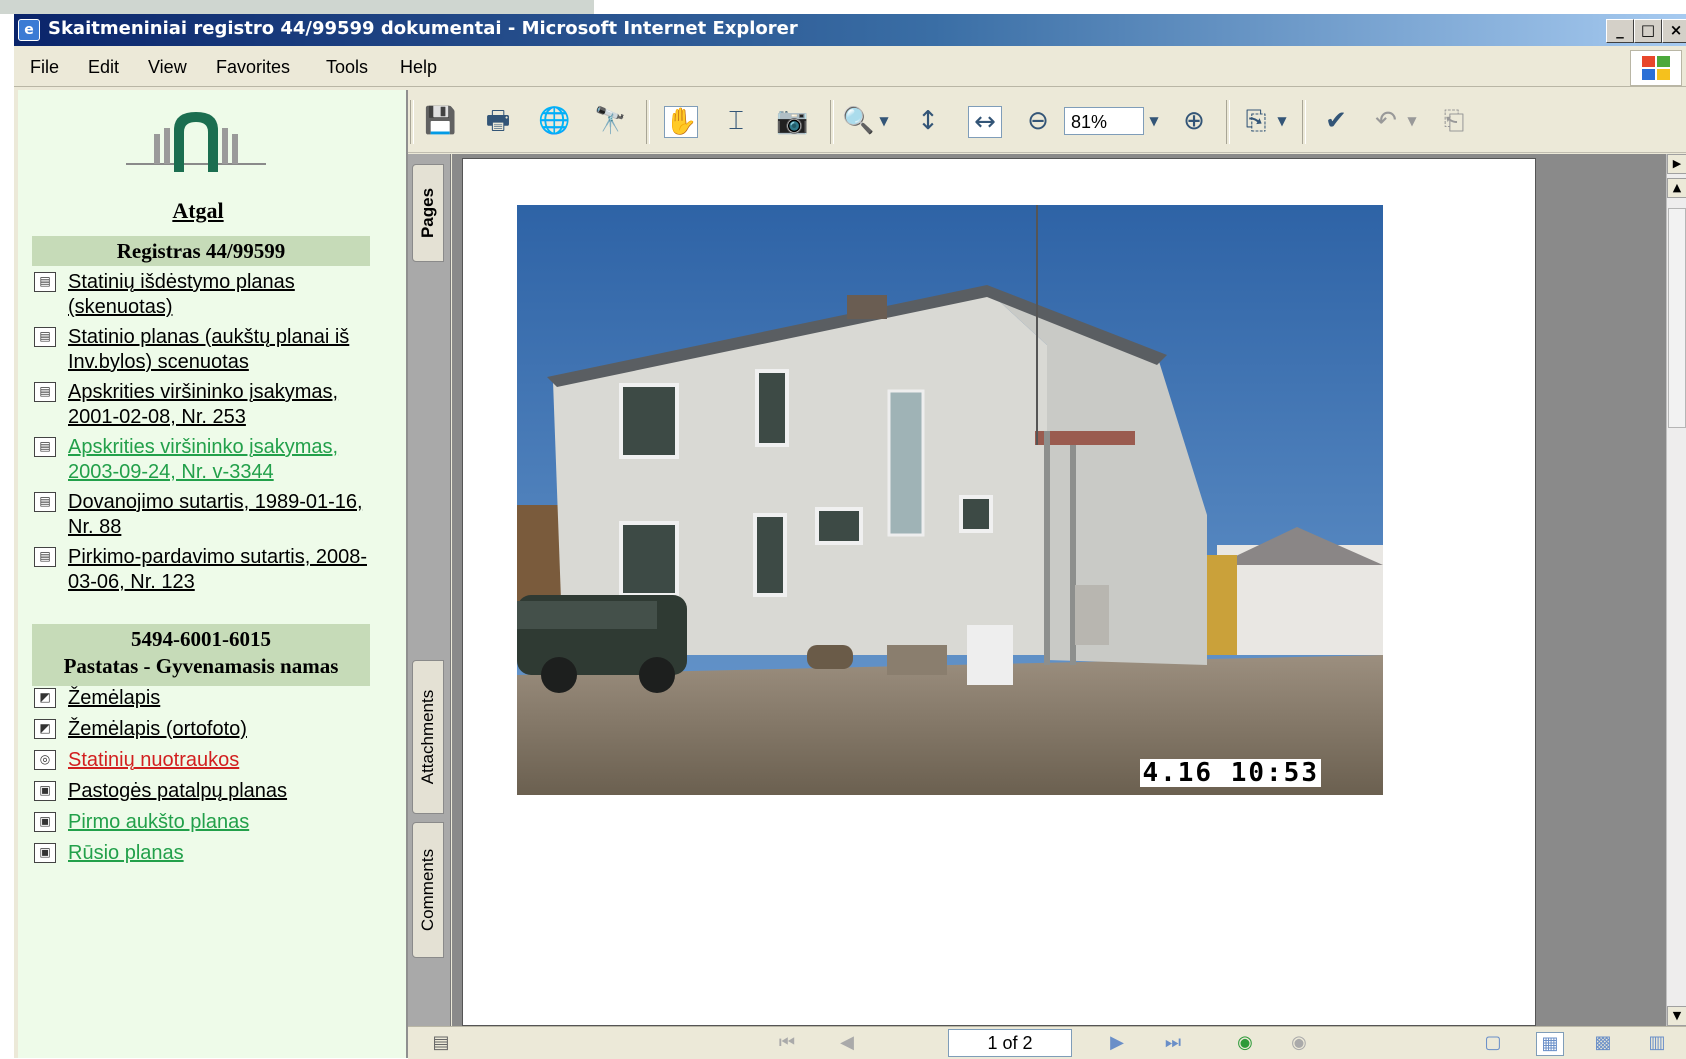 This screenshot has height=1059, width=1686. Describe the element at coordinates (1194, 121) in the screenshot. I see `zoom-in-icon: ⊕` at that location.